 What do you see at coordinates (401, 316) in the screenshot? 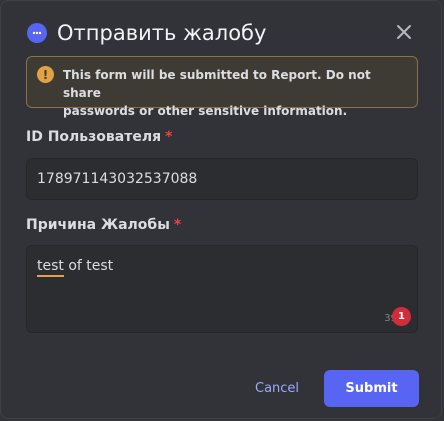
I see `error-badge: 1` at bounding box center [401, 316].